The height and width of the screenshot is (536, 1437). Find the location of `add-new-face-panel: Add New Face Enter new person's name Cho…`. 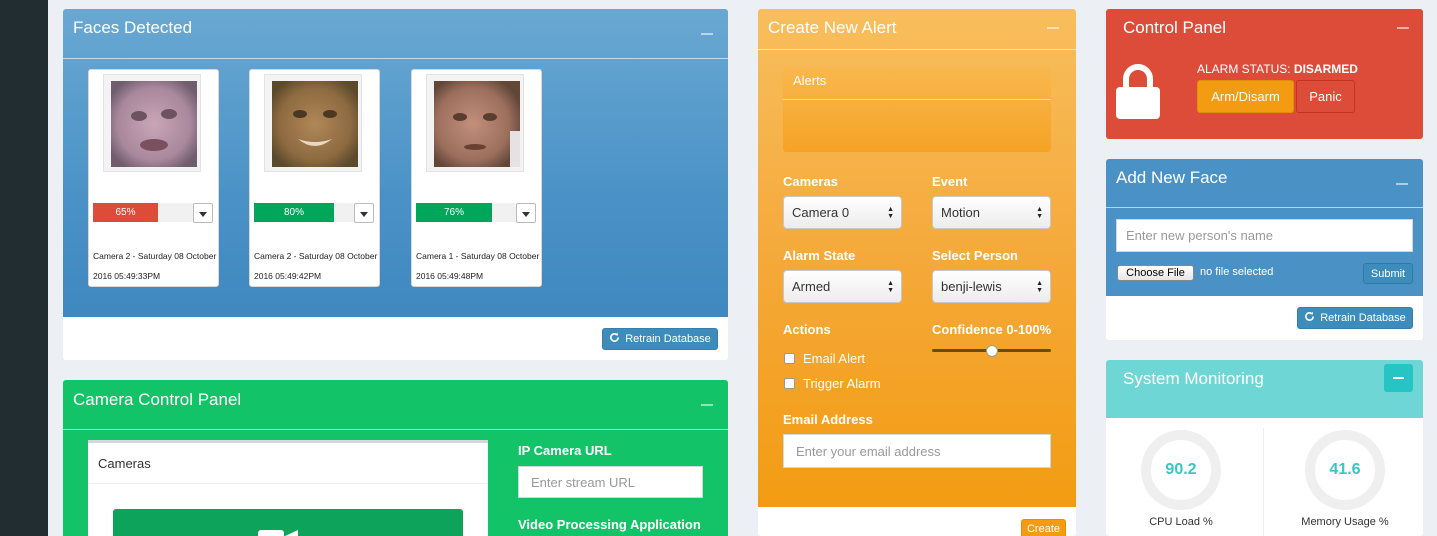

add-new-face-panel: Add New Face Enter new person's name Cho… is located at coordinates (1264, 249).